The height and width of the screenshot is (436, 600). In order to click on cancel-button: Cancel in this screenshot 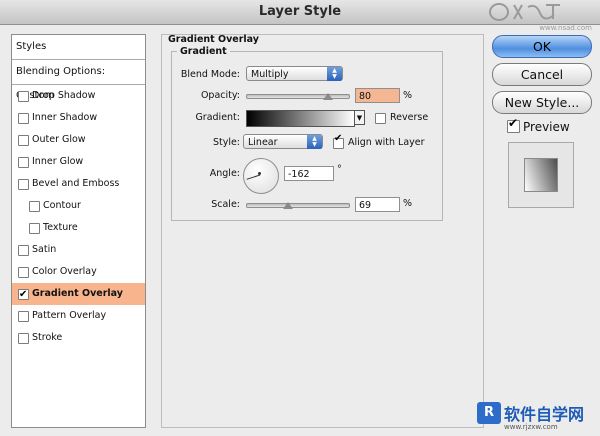, I will do `click(542, 74)`.